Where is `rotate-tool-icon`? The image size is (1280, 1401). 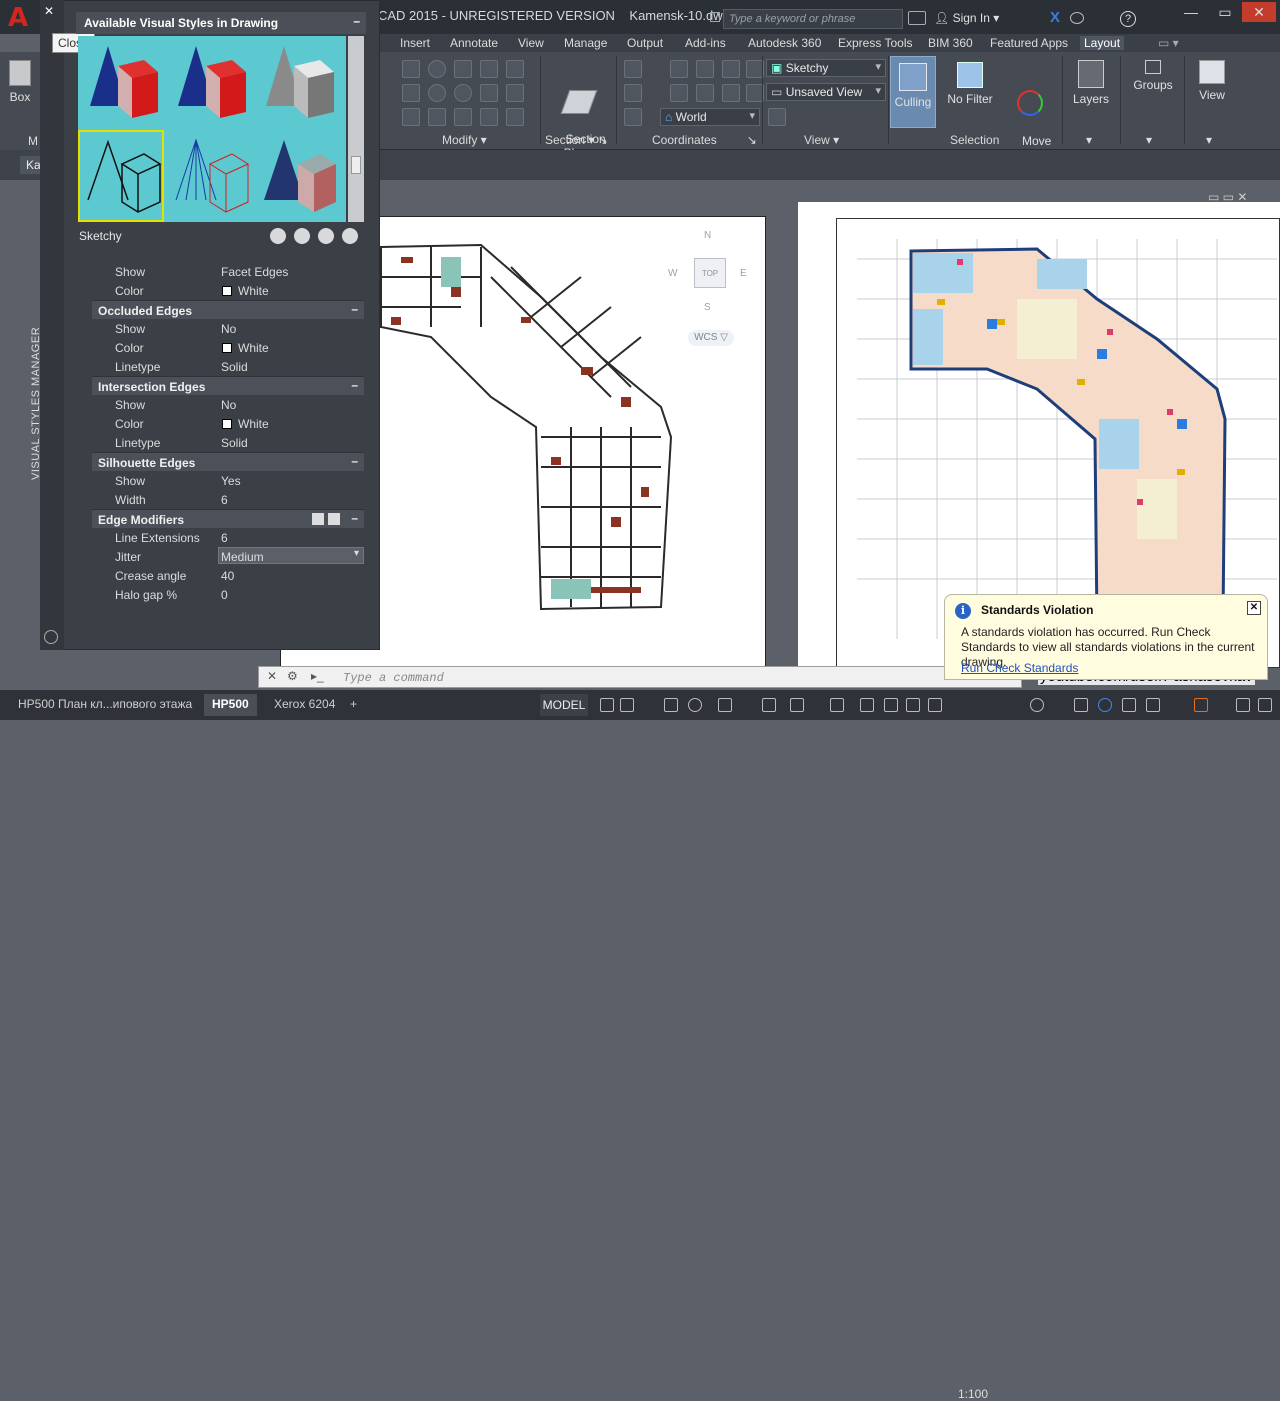
rotate-tool-icon is located at coordinates (437, 69).